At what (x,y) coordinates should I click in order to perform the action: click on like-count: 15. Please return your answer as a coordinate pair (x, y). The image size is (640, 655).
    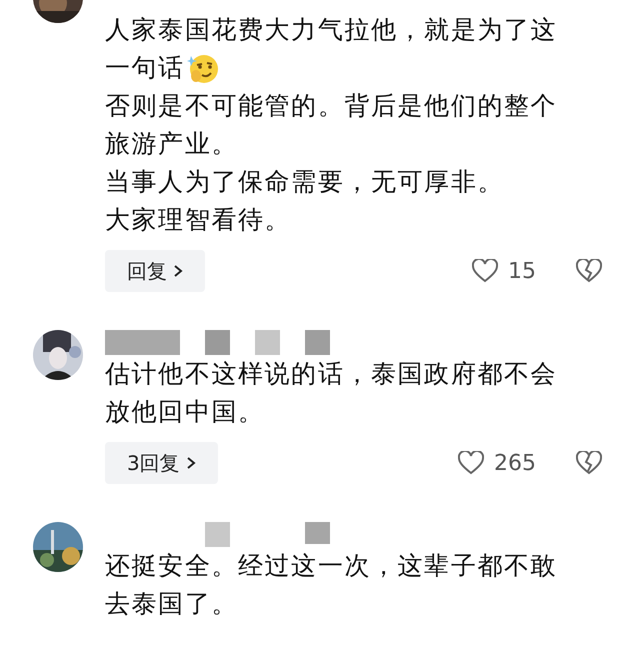
    Looking at the image, I should click on (522, 271).